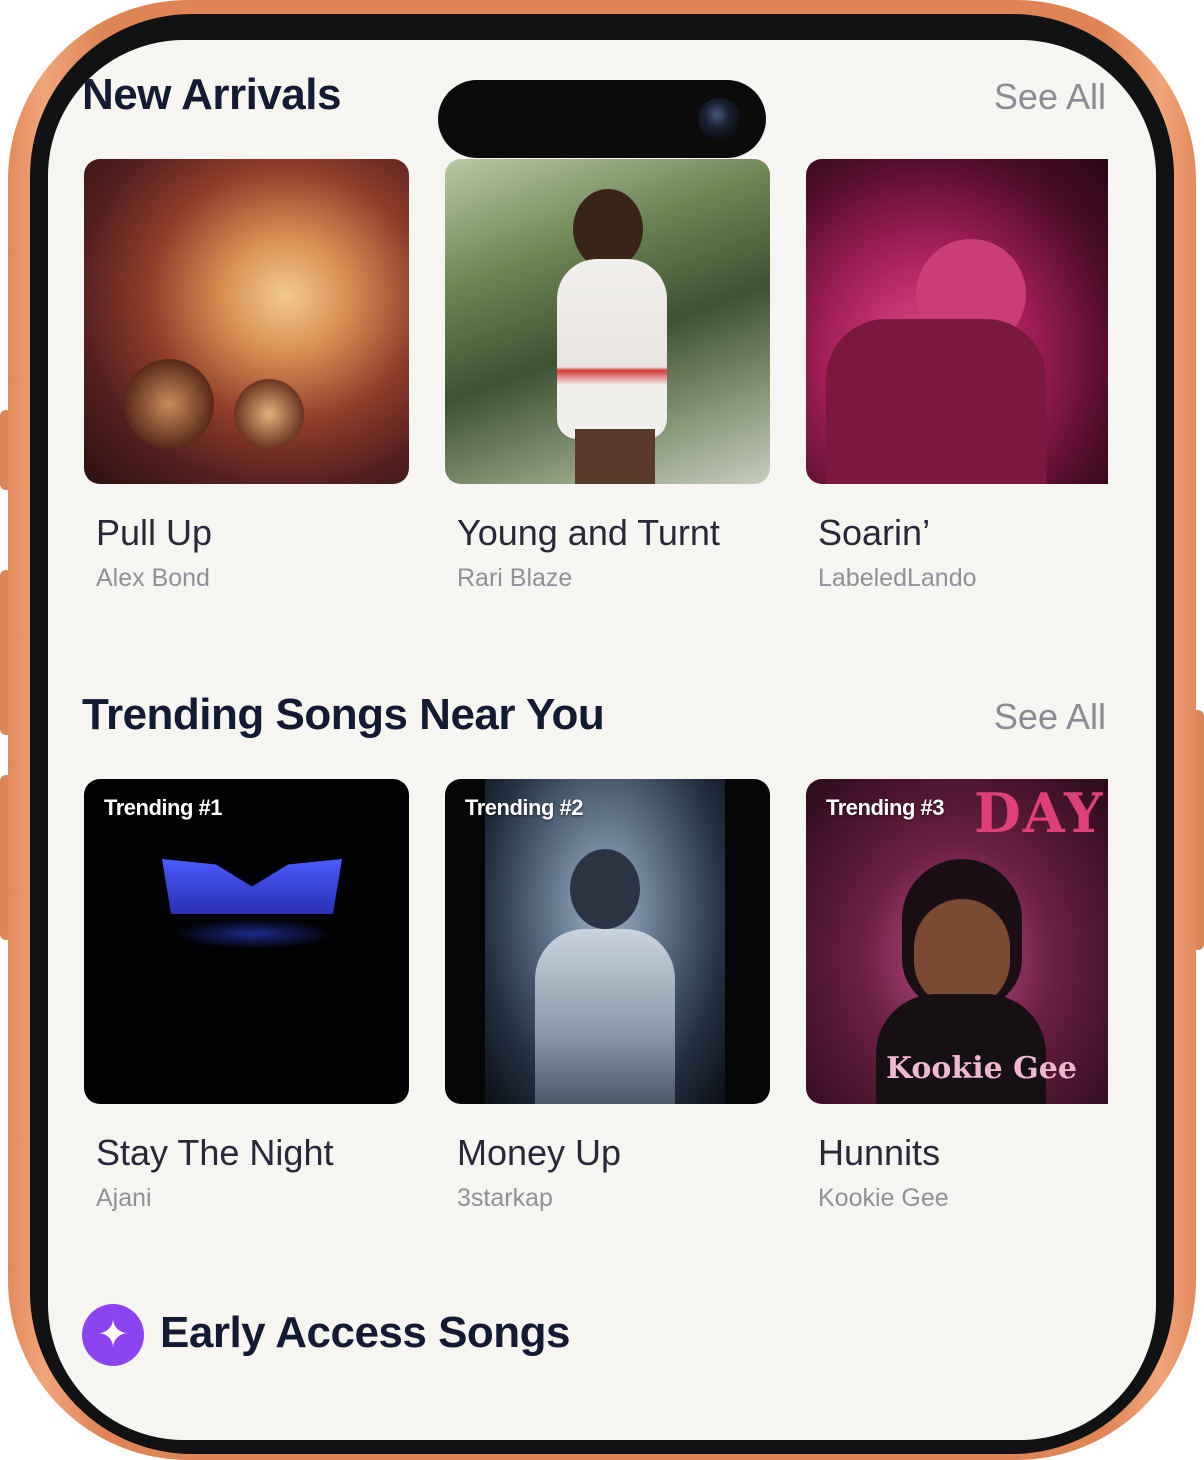 The image size is (1204, 1460). Describe the element at coordinates (215, 1152) in the screenshot. I see `song-title: Stay The Night` at that location.